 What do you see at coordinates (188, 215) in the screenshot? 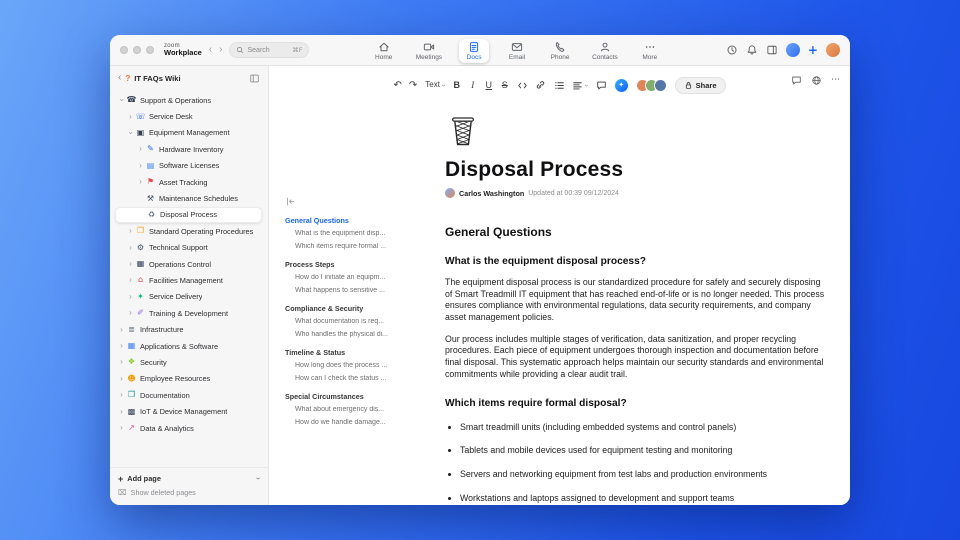
I see `sidebar-tree-item: ♻ Disposal Process` at bounding box center [188, 215].